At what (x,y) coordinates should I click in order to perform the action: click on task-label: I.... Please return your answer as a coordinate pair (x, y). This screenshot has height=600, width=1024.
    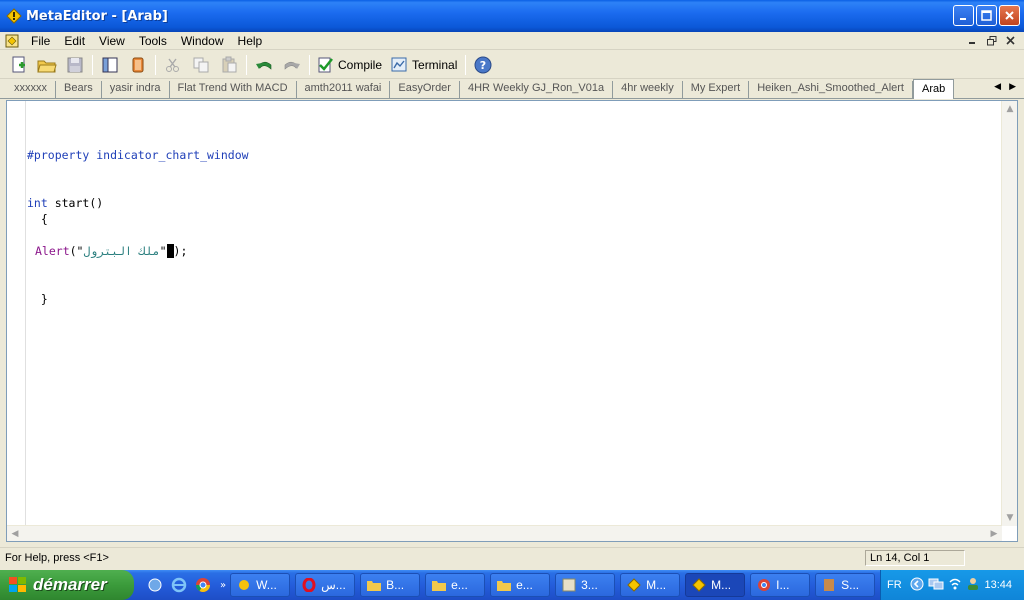
    Looking at the image, I should click on (783, 585).